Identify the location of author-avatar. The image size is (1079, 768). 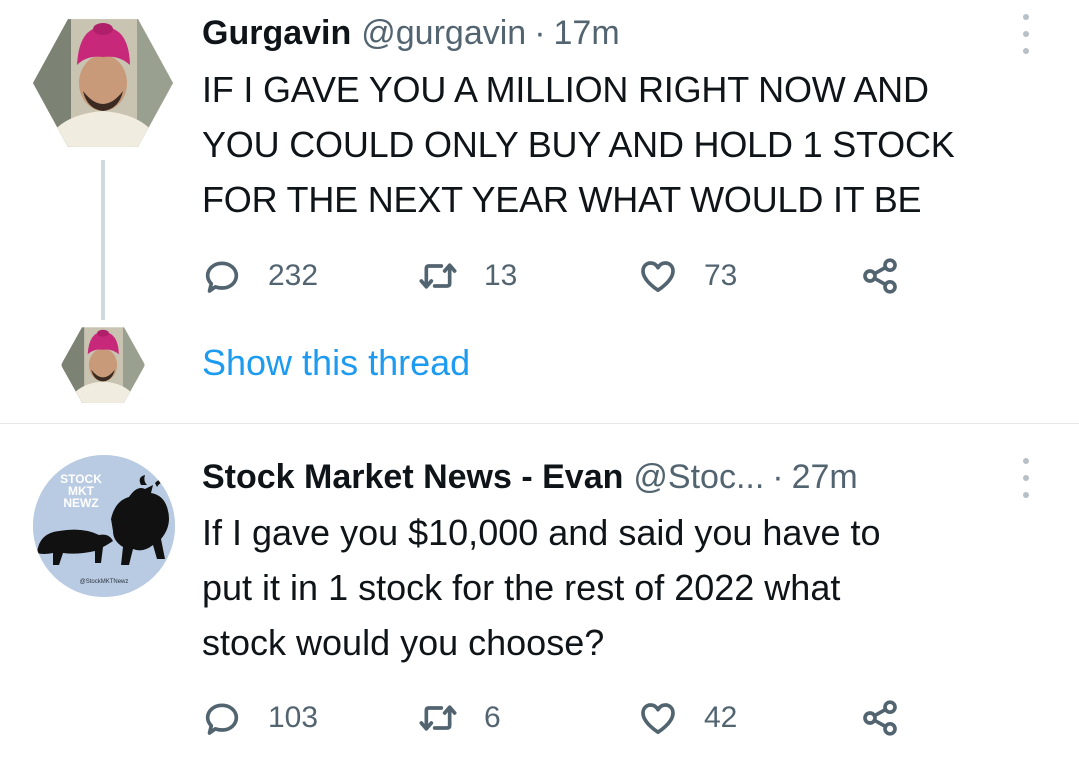
(103, 83).